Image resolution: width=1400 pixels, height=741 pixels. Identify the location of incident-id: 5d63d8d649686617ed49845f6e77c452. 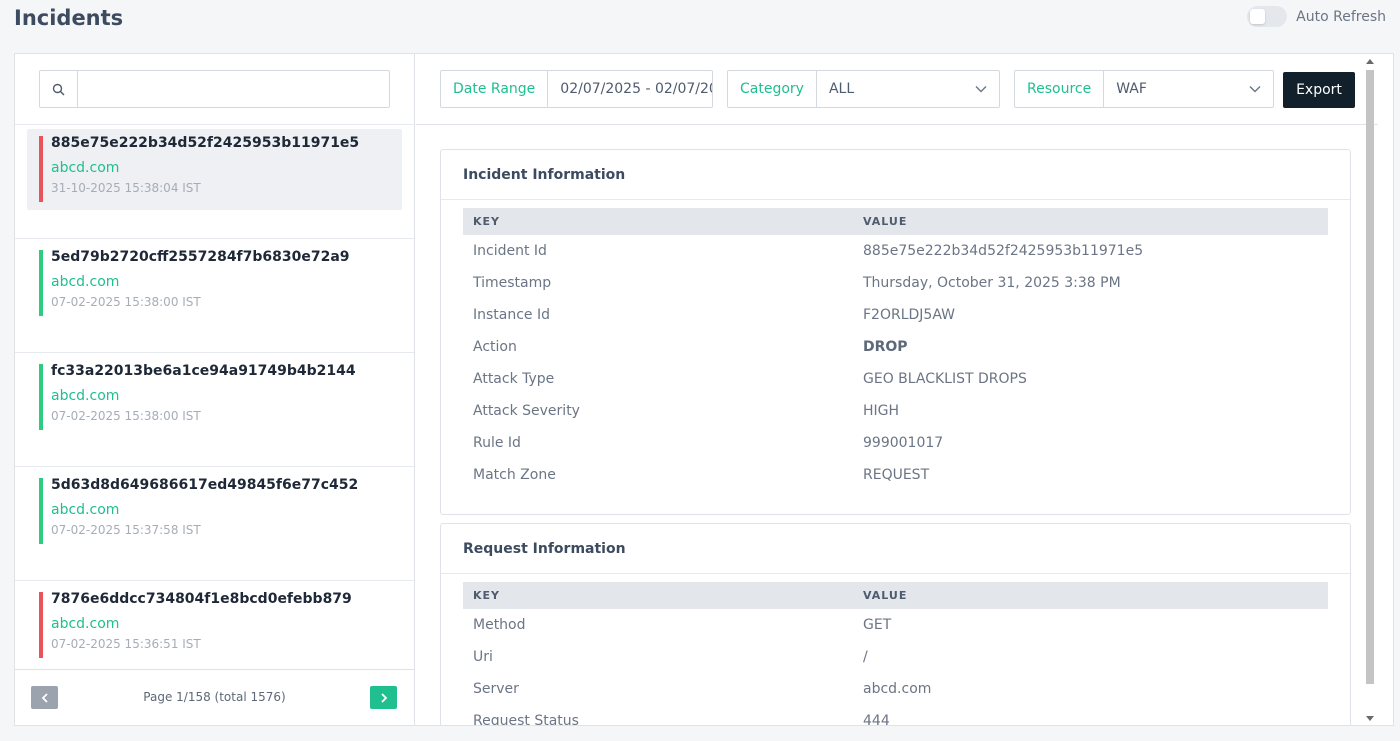
(205, 485).